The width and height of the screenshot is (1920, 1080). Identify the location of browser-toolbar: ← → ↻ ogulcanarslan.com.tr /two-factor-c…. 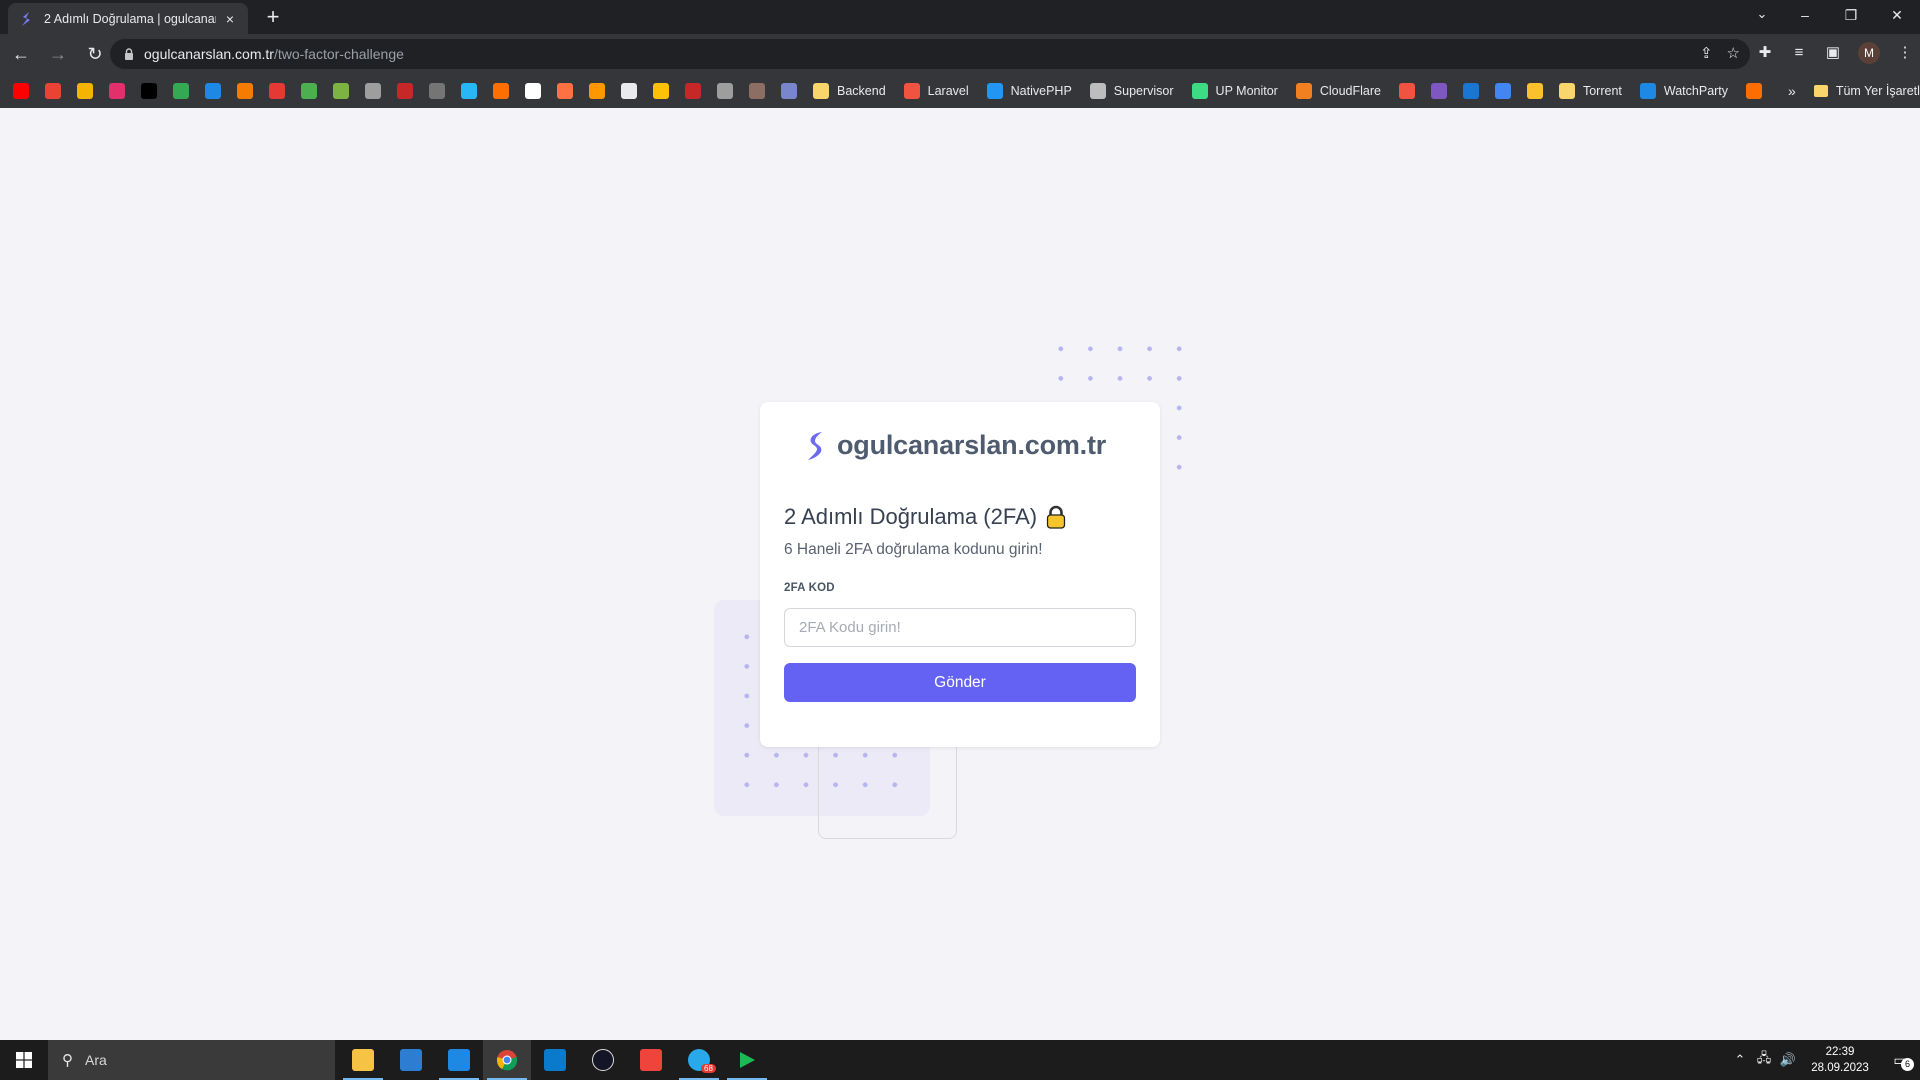
(960, 54).